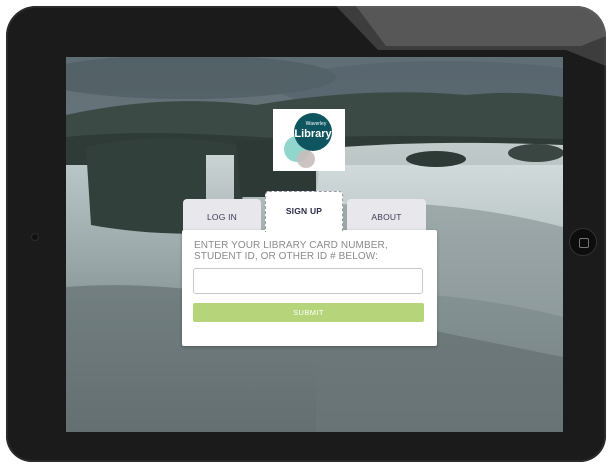 The width and height of the screenshot is (608, 466). What do you see at coordinates (386, 215) in the screenshot?
I see `tab-about: ABOUT` at bounding box center [386, 215].